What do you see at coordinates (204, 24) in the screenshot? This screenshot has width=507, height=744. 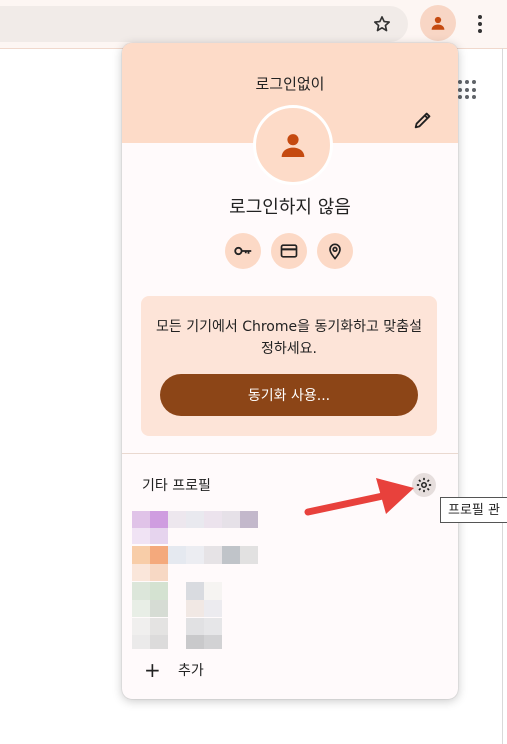 I see `address-bar` at bounding box center [204, 24].